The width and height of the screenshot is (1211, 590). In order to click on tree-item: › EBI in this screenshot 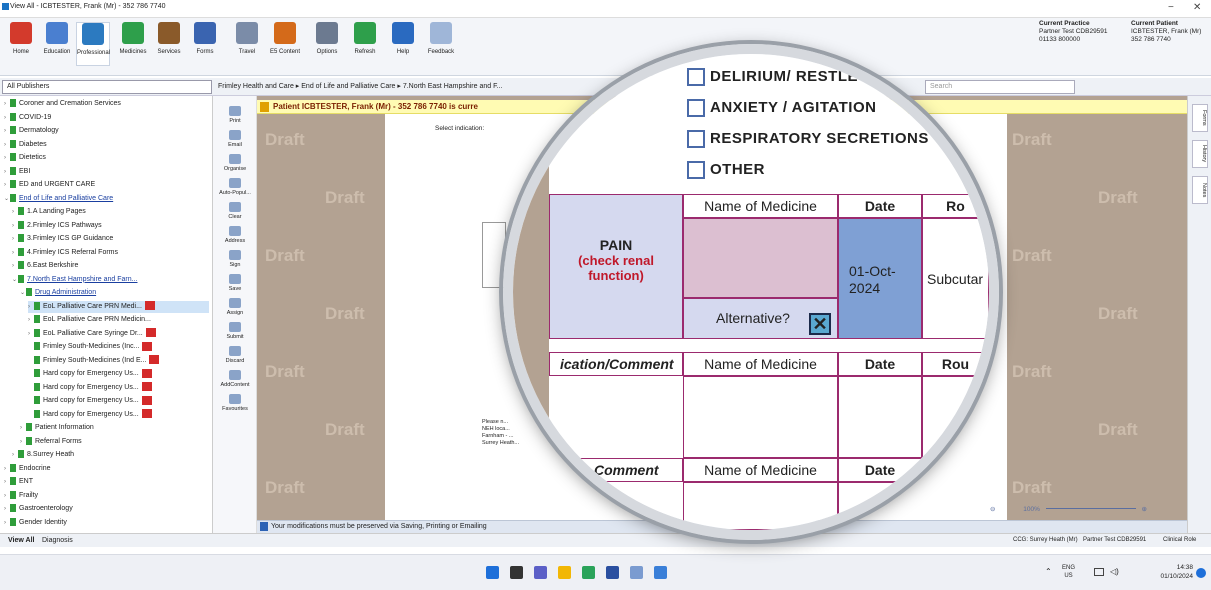, I will do `click(106, 172)`.